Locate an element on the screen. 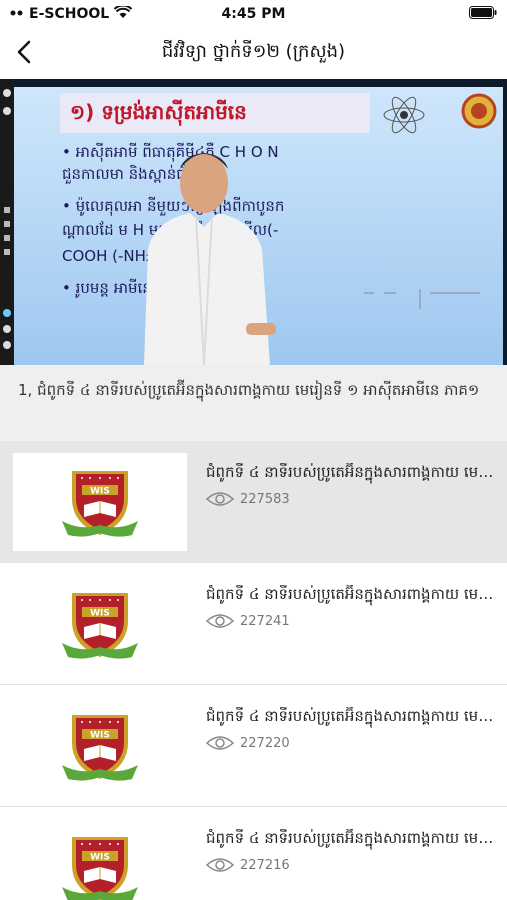 Image resolution: width=507 pixels, height=900 pixels. teacher-image is located at coordinates (210, 259).